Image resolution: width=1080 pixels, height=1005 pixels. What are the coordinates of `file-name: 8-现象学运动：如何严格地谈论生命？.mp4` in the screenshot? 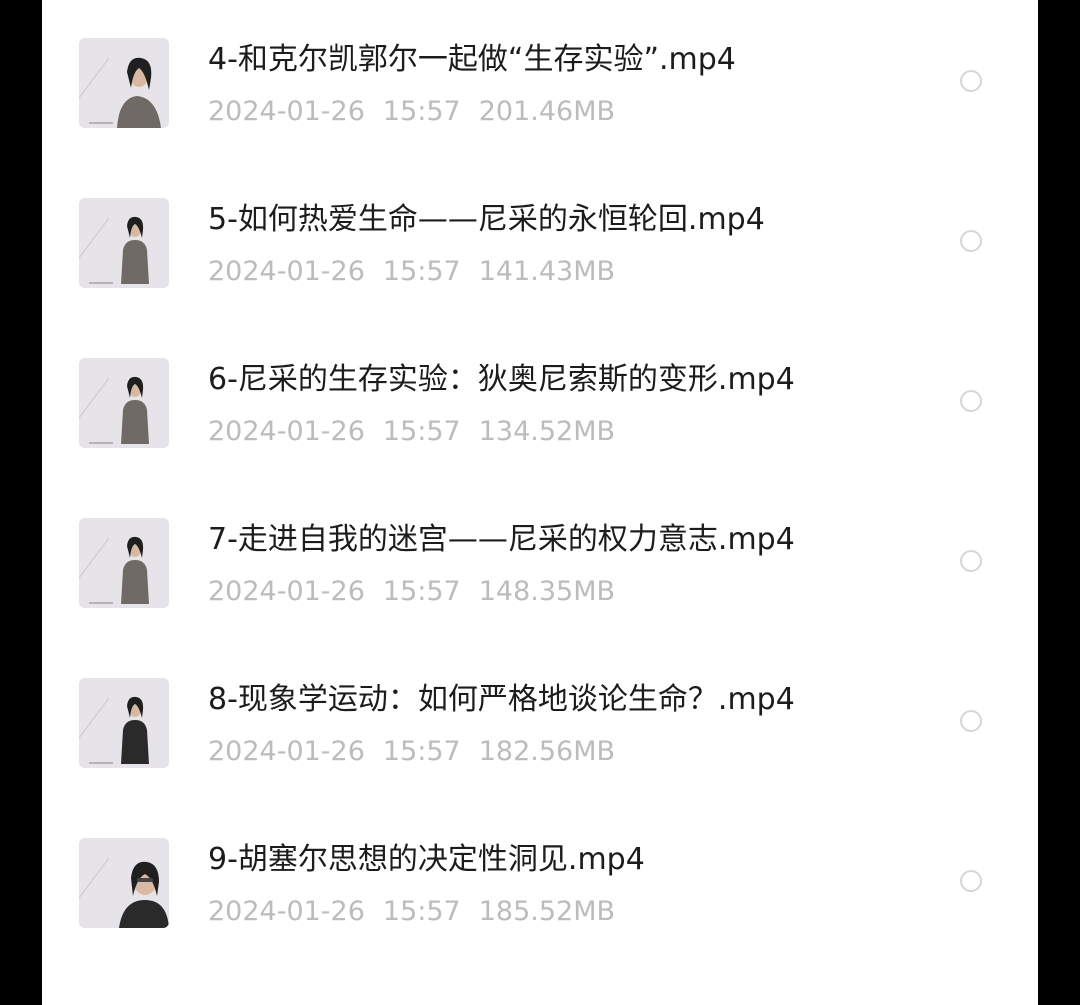 It's located at (501, 699).